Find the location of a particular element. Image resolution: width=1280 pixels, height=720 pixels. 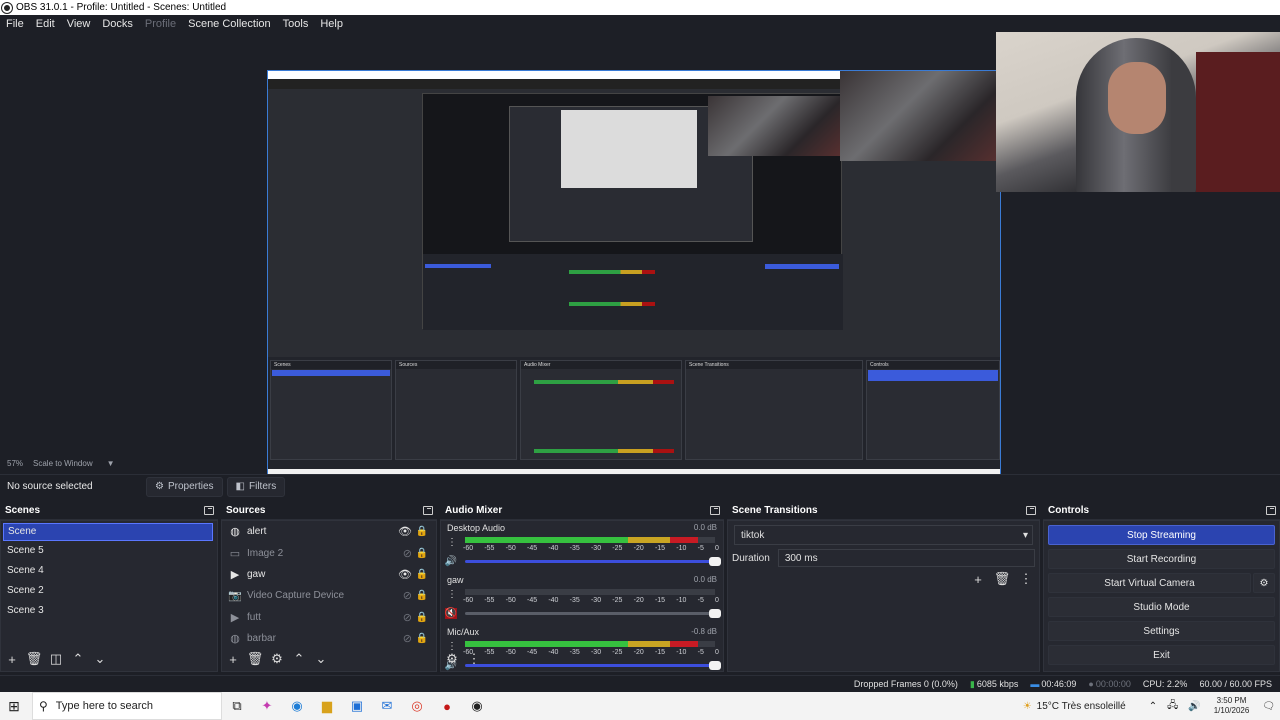

file-explorer-icon: ▆ is located at coordinates (327, 706).